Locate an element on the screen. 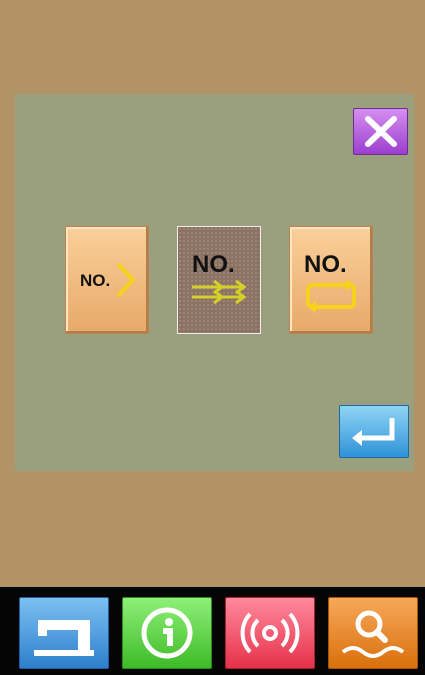 Image resolution: width=425 pixels, height=675 pixels. search-button is located at coordinates (373, 633).